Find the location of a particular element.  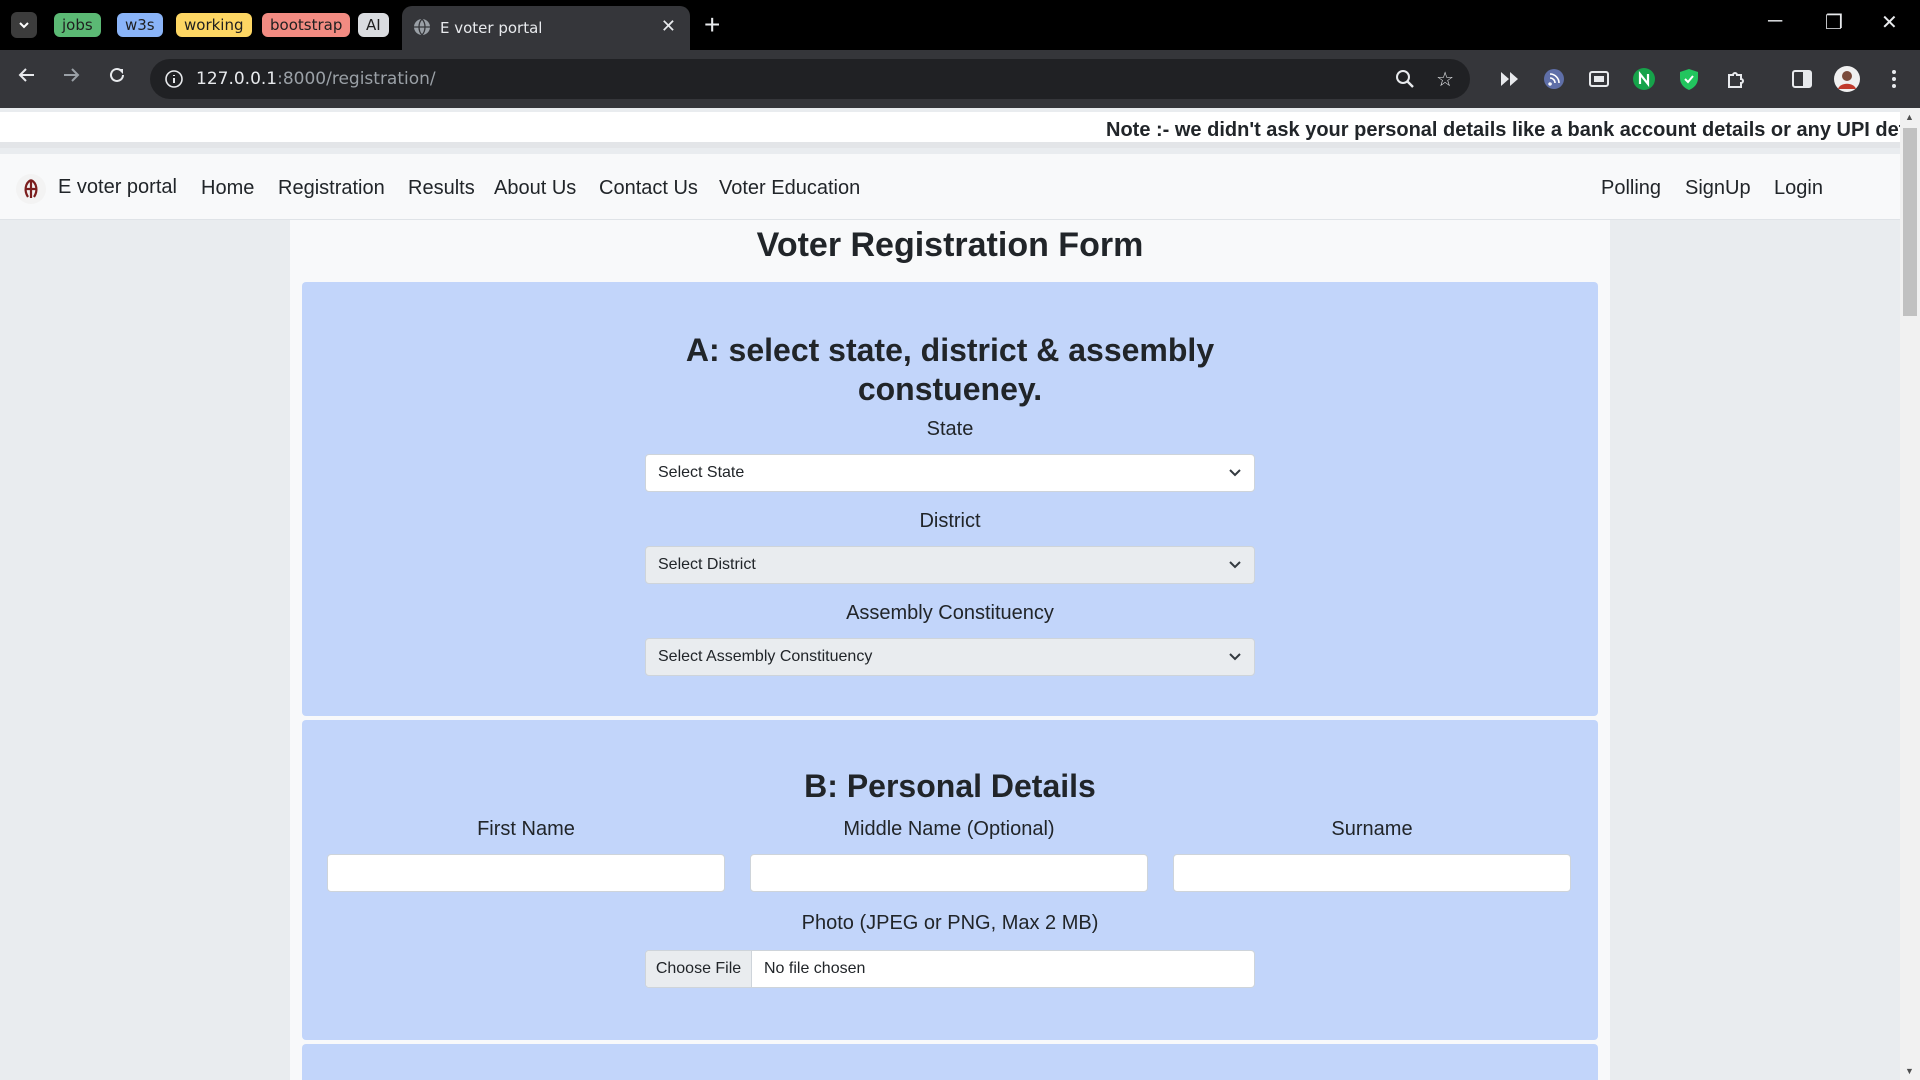

state-label: State is located at coordinates (950, 429).